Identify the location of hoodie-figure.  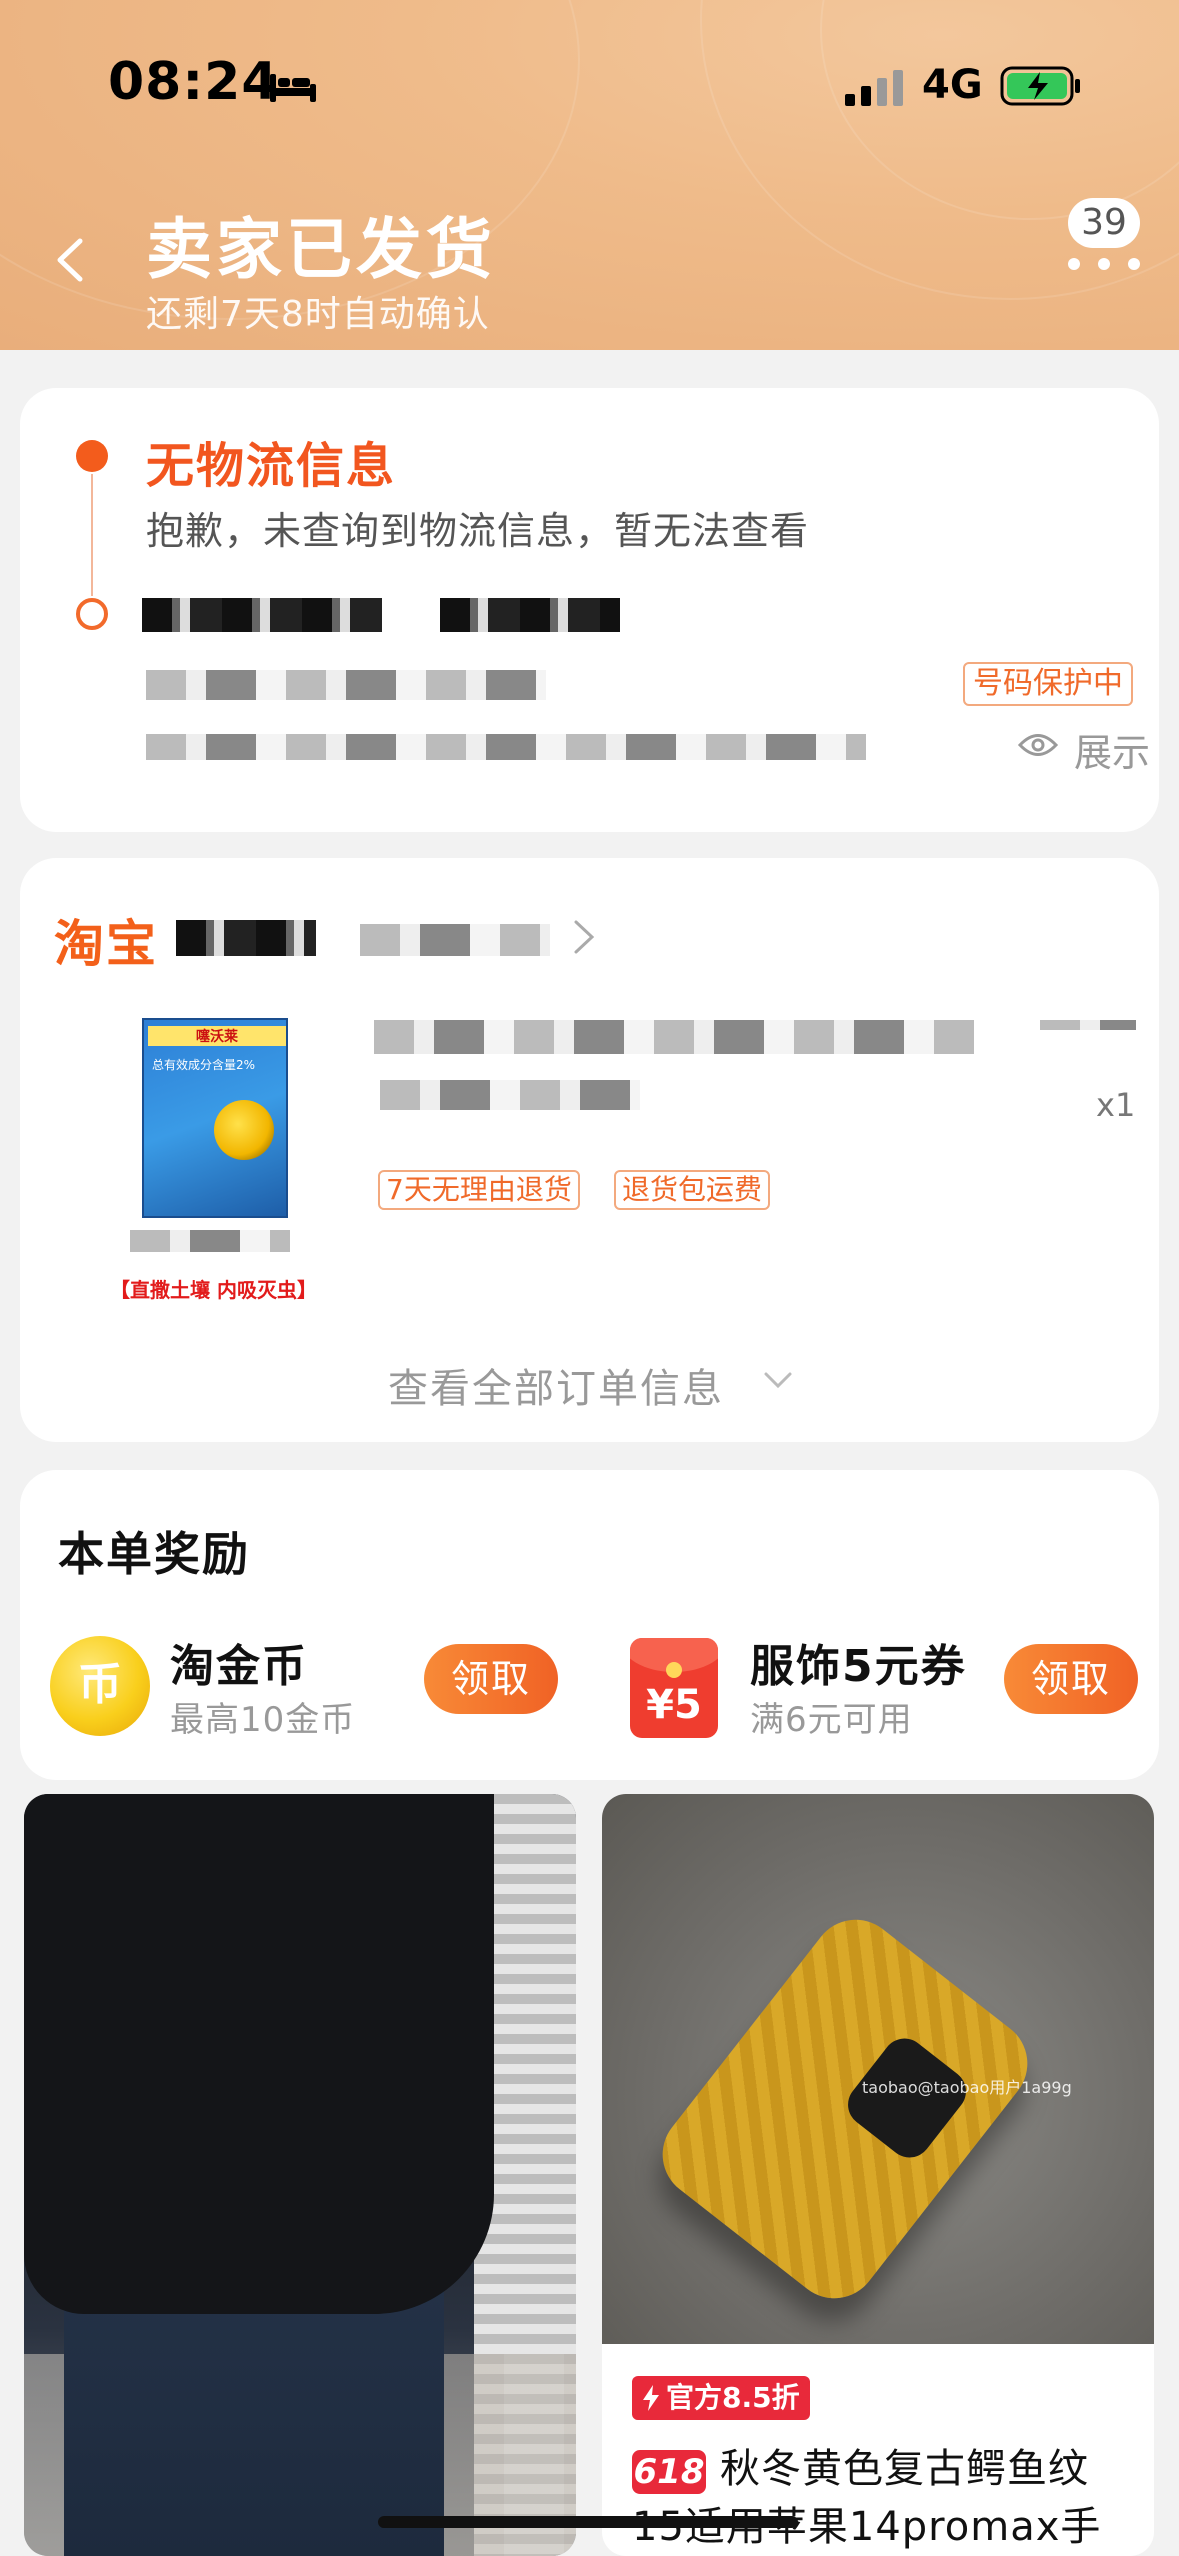
(259, 2054).